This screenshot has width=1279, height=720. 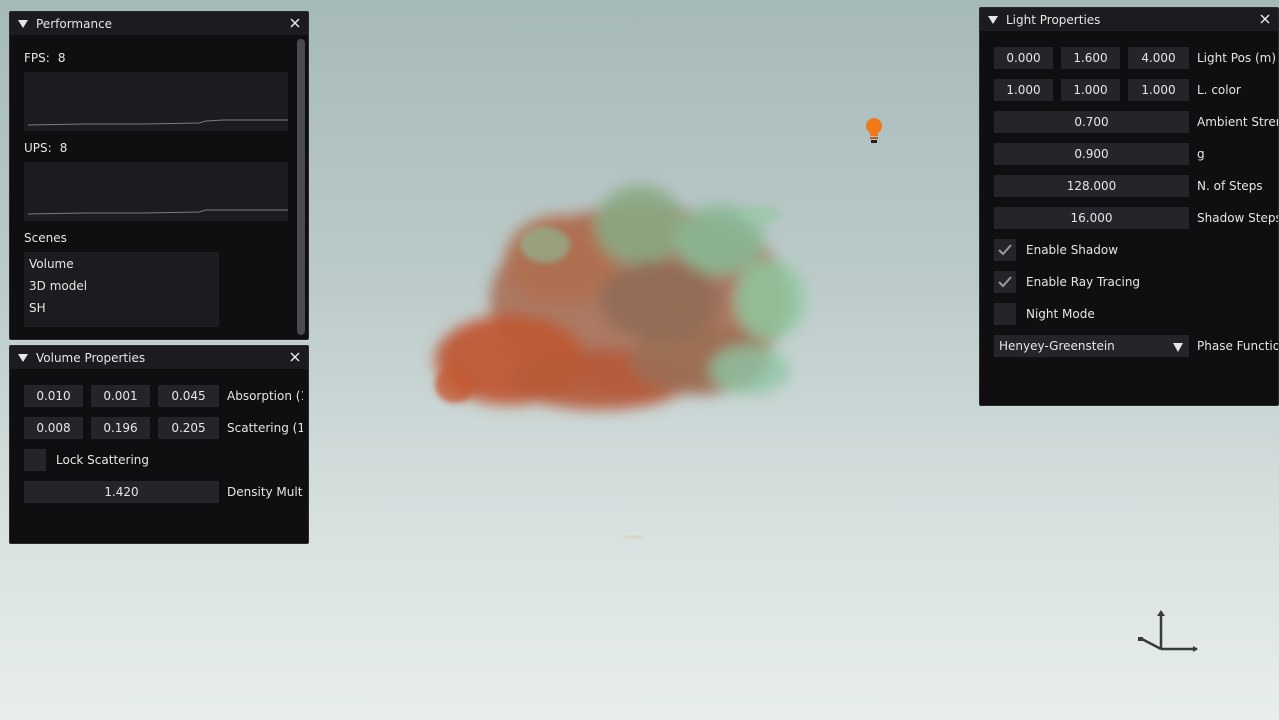 I want to click on scattering-b-field: 0.205, so click(x=188, y=428).